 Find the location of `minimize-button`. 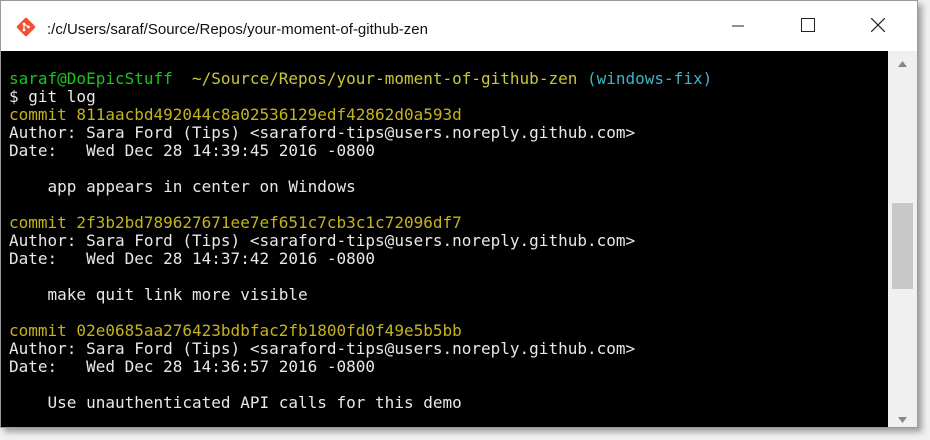

minimize-button is located at coordinates (738, 26).